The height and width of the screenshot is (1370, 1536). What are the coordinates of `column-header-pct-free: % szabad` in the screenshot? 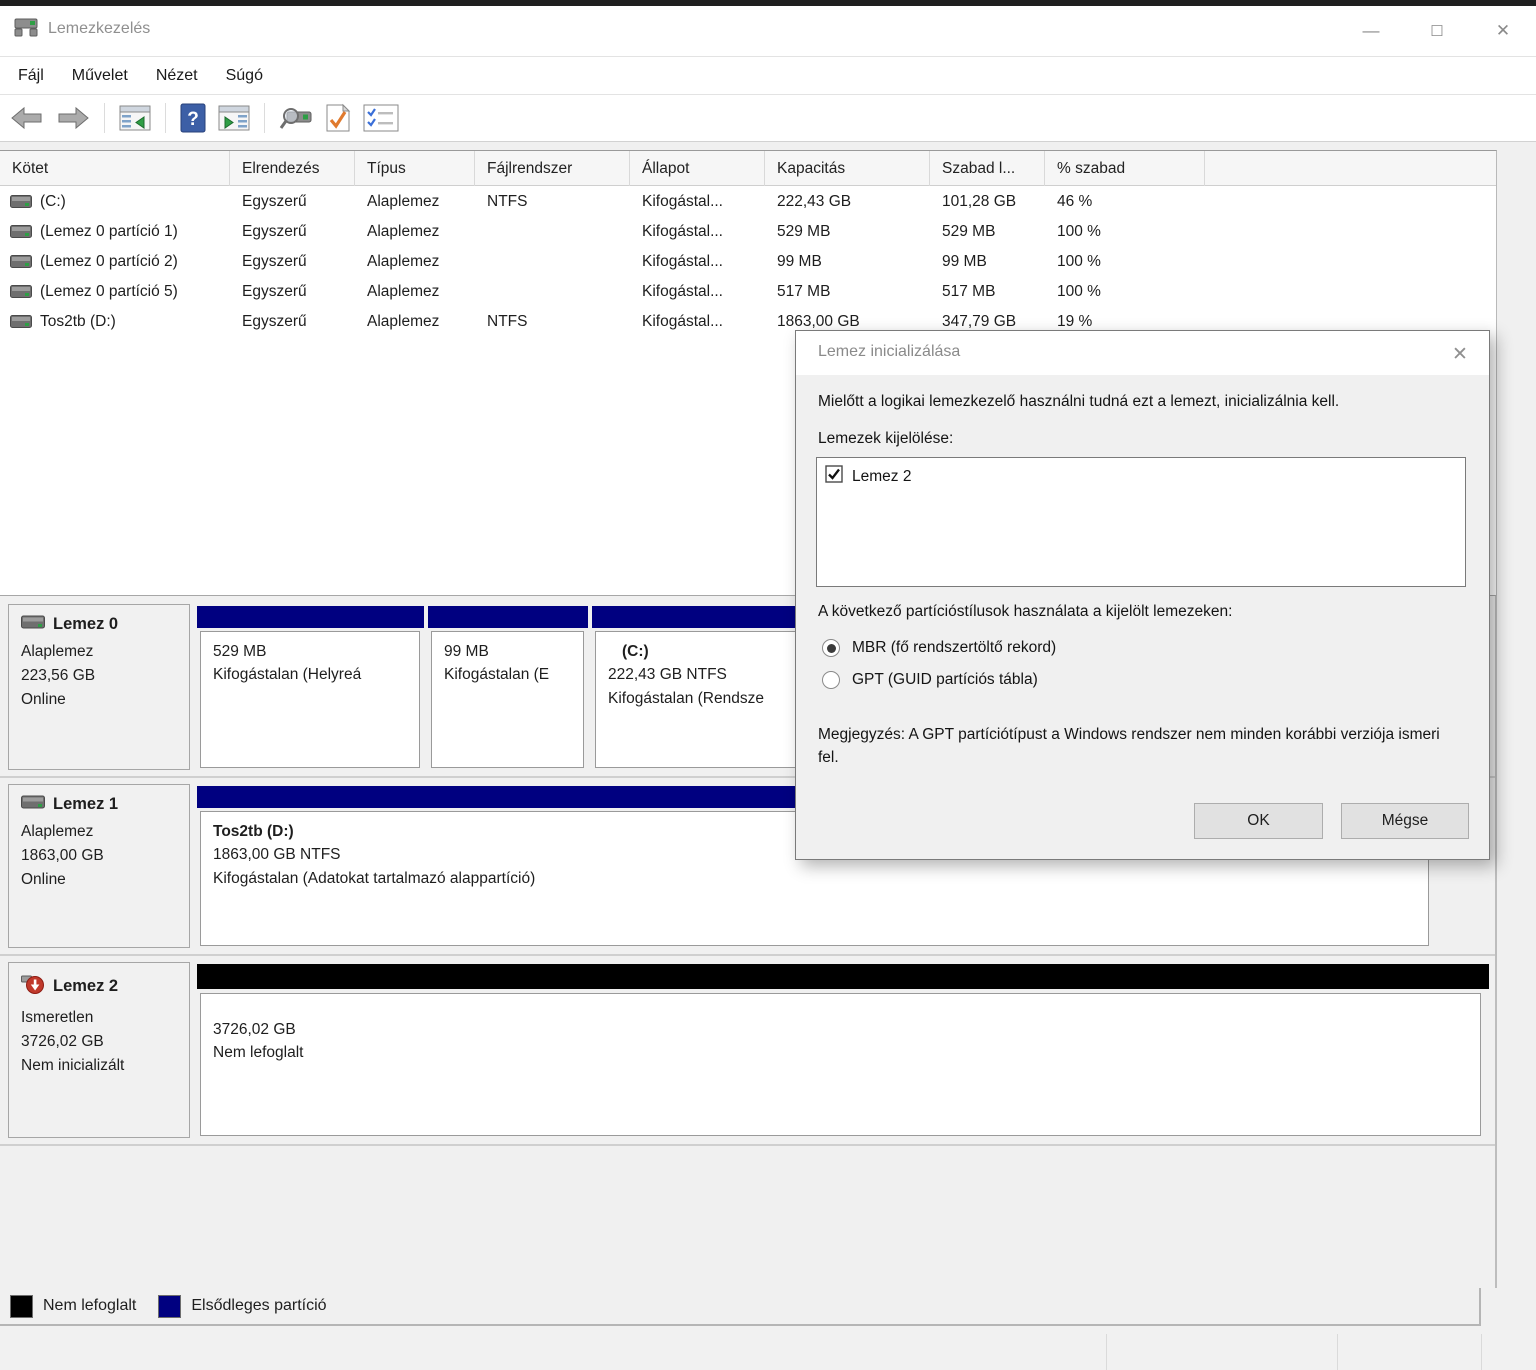 It's located at (1125, 168).